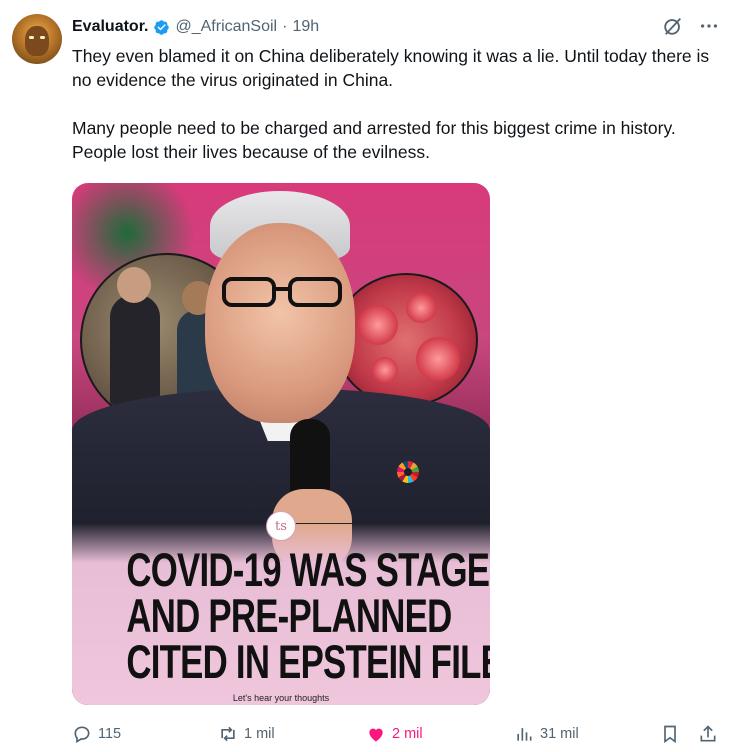 Image resolution: width=738 pixels, height=752 pixels. What do you see at coordinates (281, 698) in the screenshot?
I see `image-caption: Let's hear your thoughts` at bounding box center [281, 698].